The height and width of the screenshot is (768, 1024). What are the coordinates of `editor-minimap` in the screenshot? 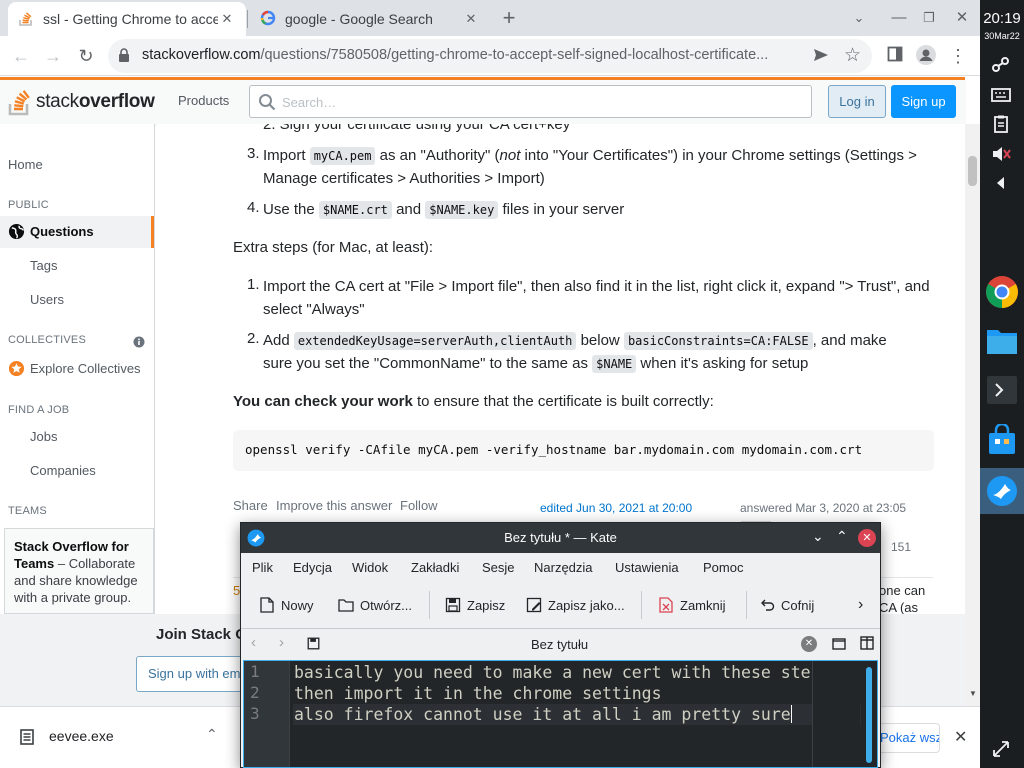 It's located at (836, 714).